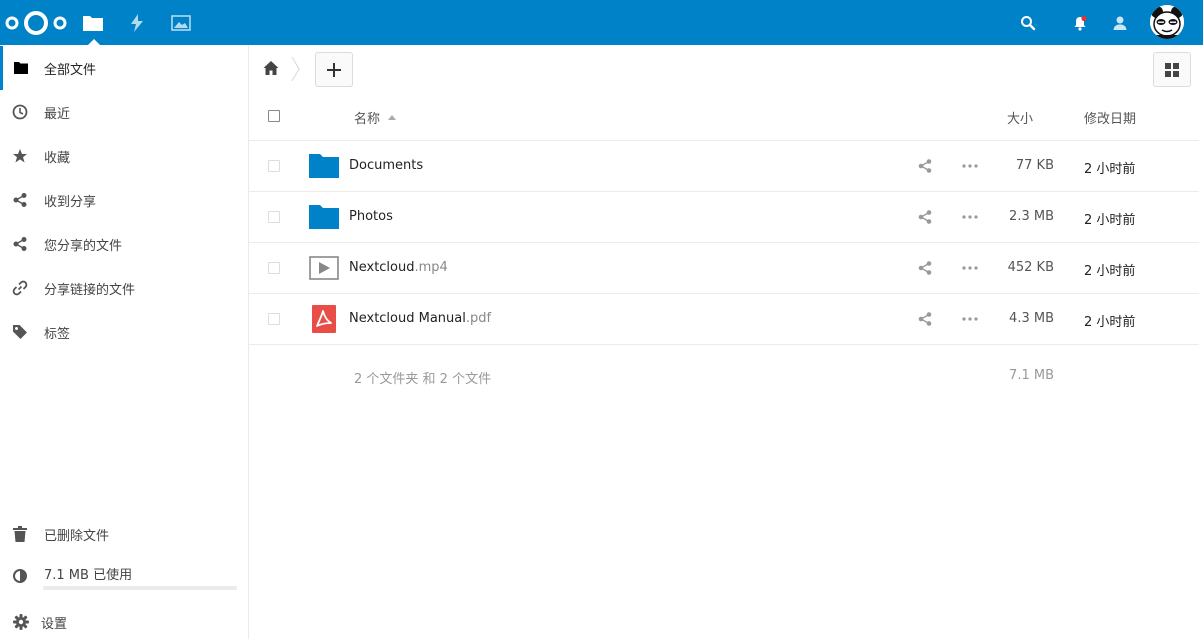 The image size is (1203, 644). What do you see at coordinates (274, 116) in the screenshot?
I see `select-all-checkbox` at bounding box center [274, 116].